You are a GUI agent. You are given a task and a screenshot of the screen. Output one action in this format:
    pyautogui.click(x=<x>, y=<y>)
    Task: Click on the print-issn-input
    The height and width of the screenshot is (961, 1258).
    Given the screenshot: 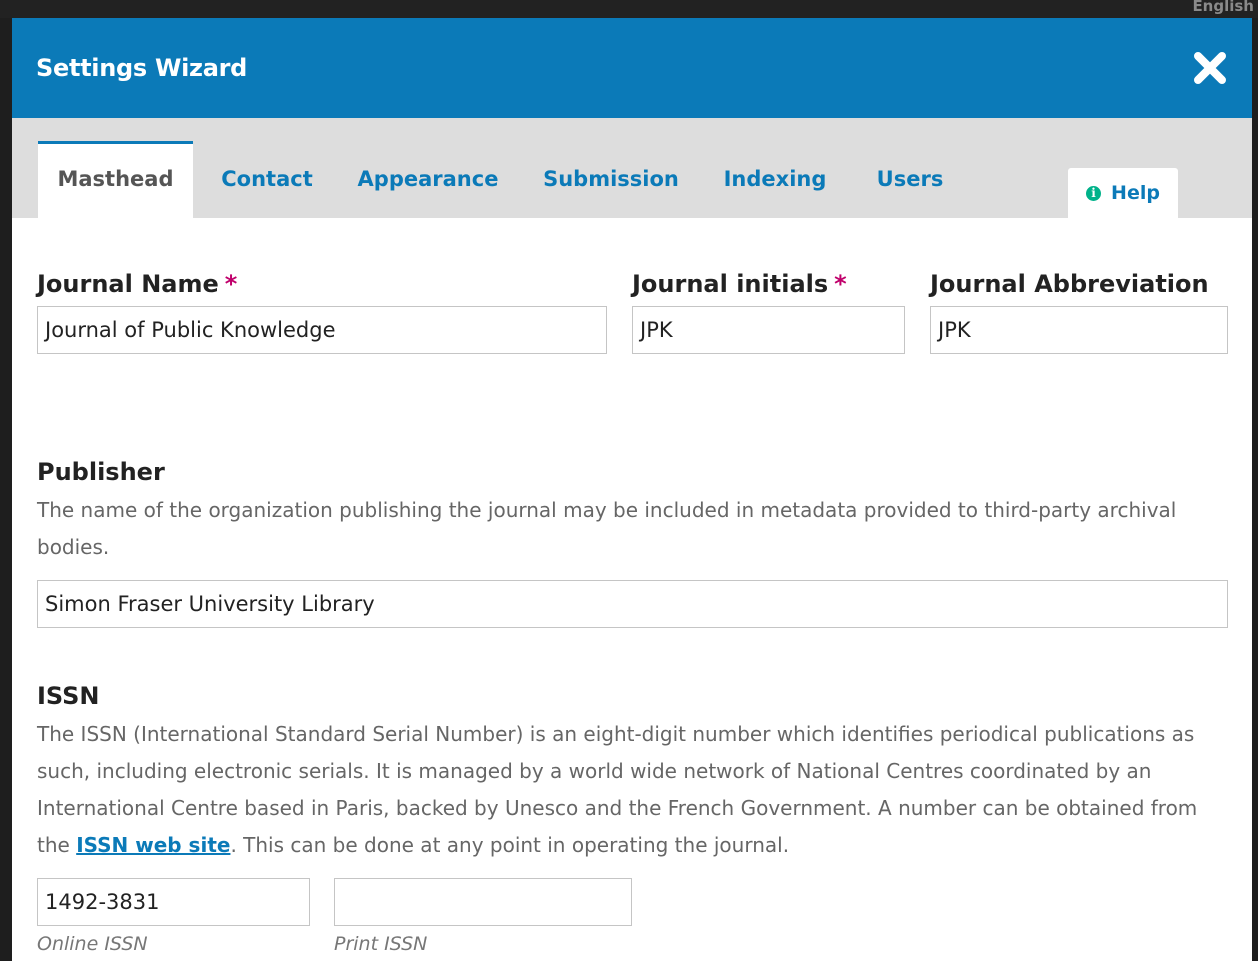 What is the action you would take?
    pyautogui.click(x=483, y=902)
    